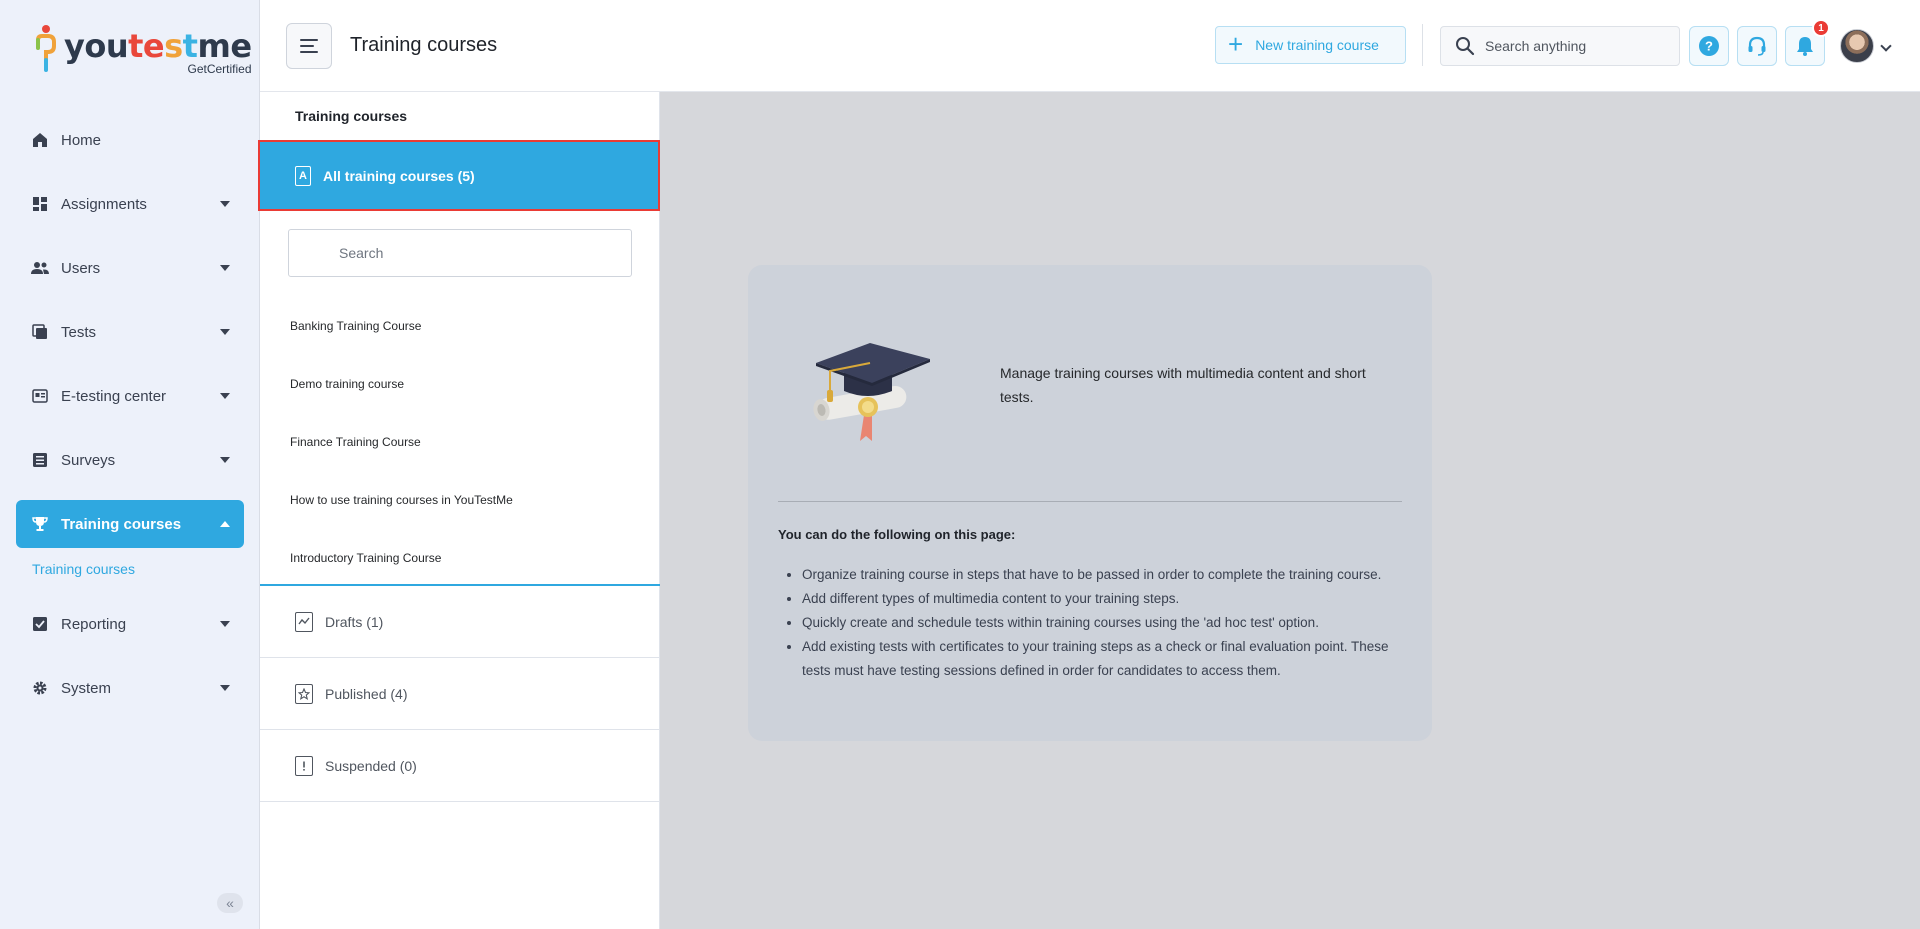 The height and width of the screenshot is (929, 1920). Describe the element at coordinates (40, 204) in the screenshot. I see `dashboard-icon` at that location.